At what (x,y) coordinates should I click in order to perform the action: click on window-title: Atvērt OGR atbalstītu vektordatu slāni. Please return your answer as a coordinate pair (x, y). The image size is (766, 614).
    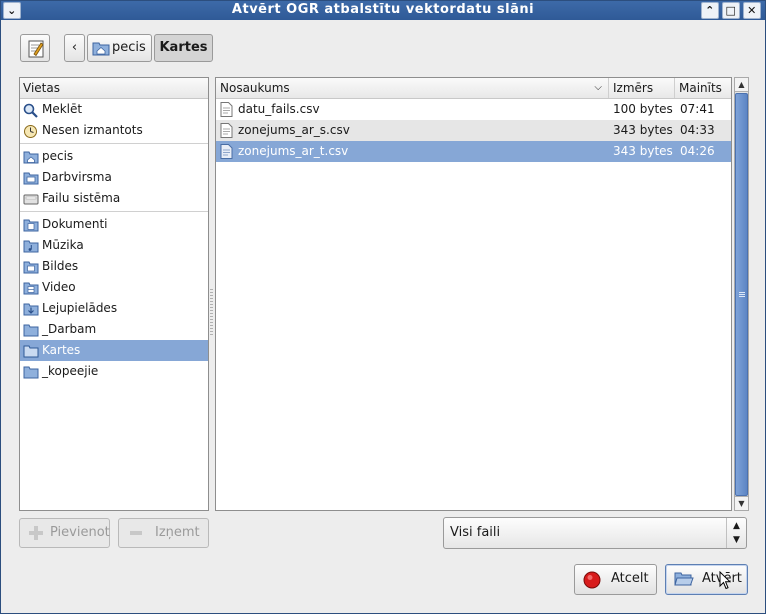
    Looking at the image, I should click on (383, 9).